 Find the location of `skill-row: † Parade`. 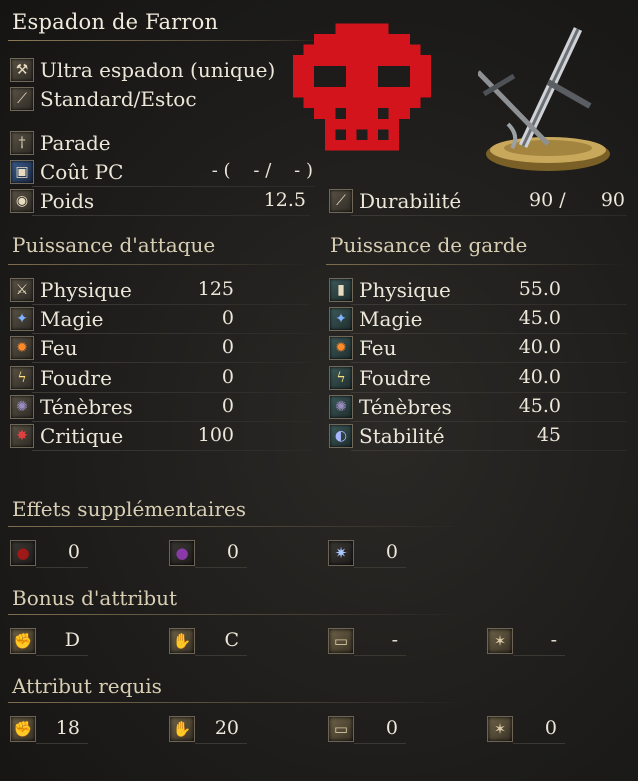

skill-row: † Parade is located at coordinates (160, 143).